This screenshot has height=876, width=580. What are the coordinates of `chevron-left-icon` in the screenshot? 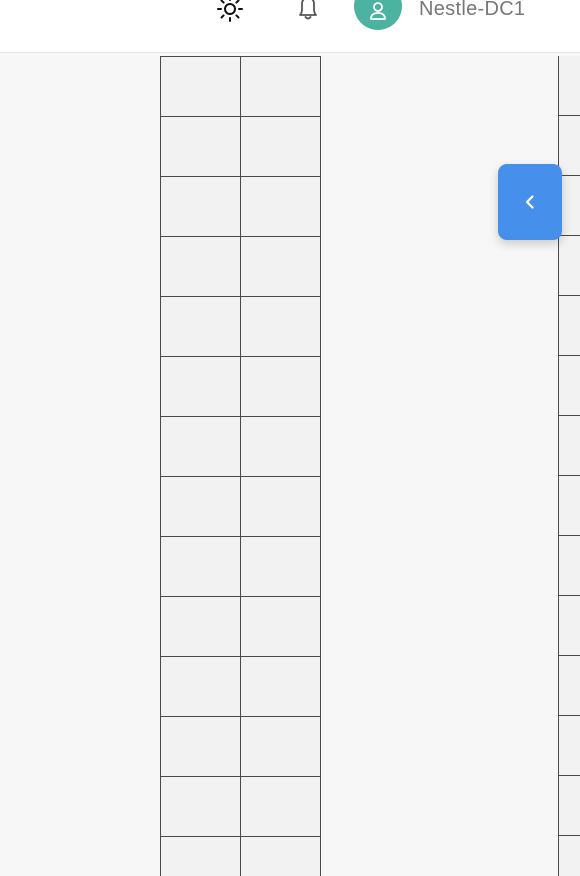 It's located at (529, 202).